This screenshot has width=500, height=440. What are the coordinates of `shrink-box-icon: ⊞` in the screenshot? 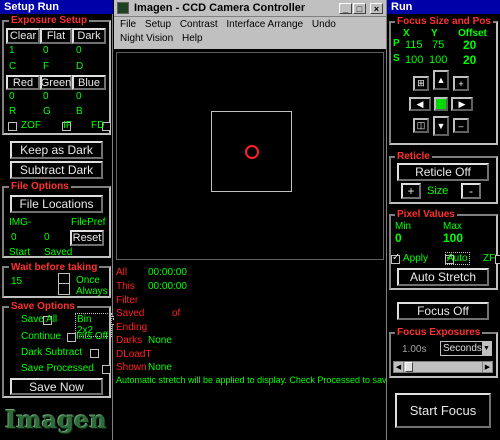 It's located at (421, 83).